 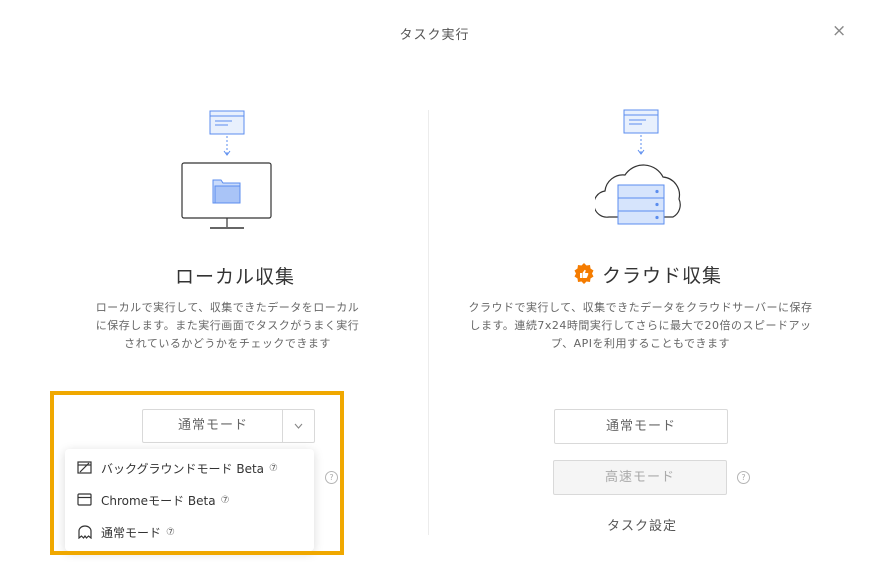 I want to click on local-desc-line-1: ローカルで実行して、収集できたデータをローカル, so click(x=227, y=307).